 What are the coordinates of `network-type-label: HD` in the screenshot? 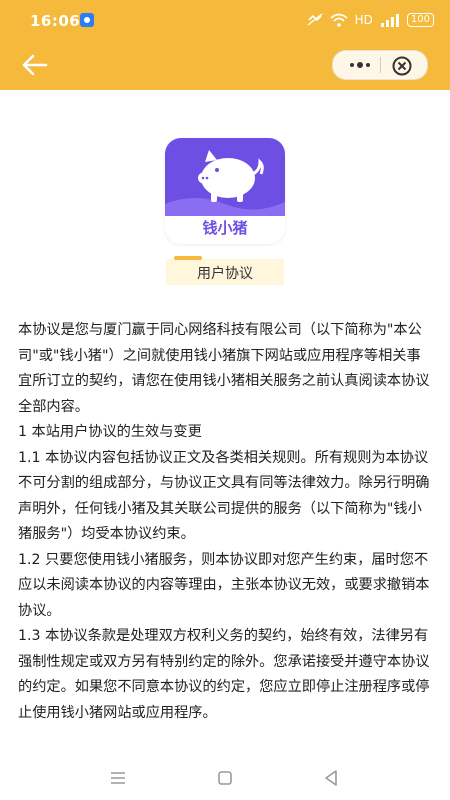 It's located at (363, 20).